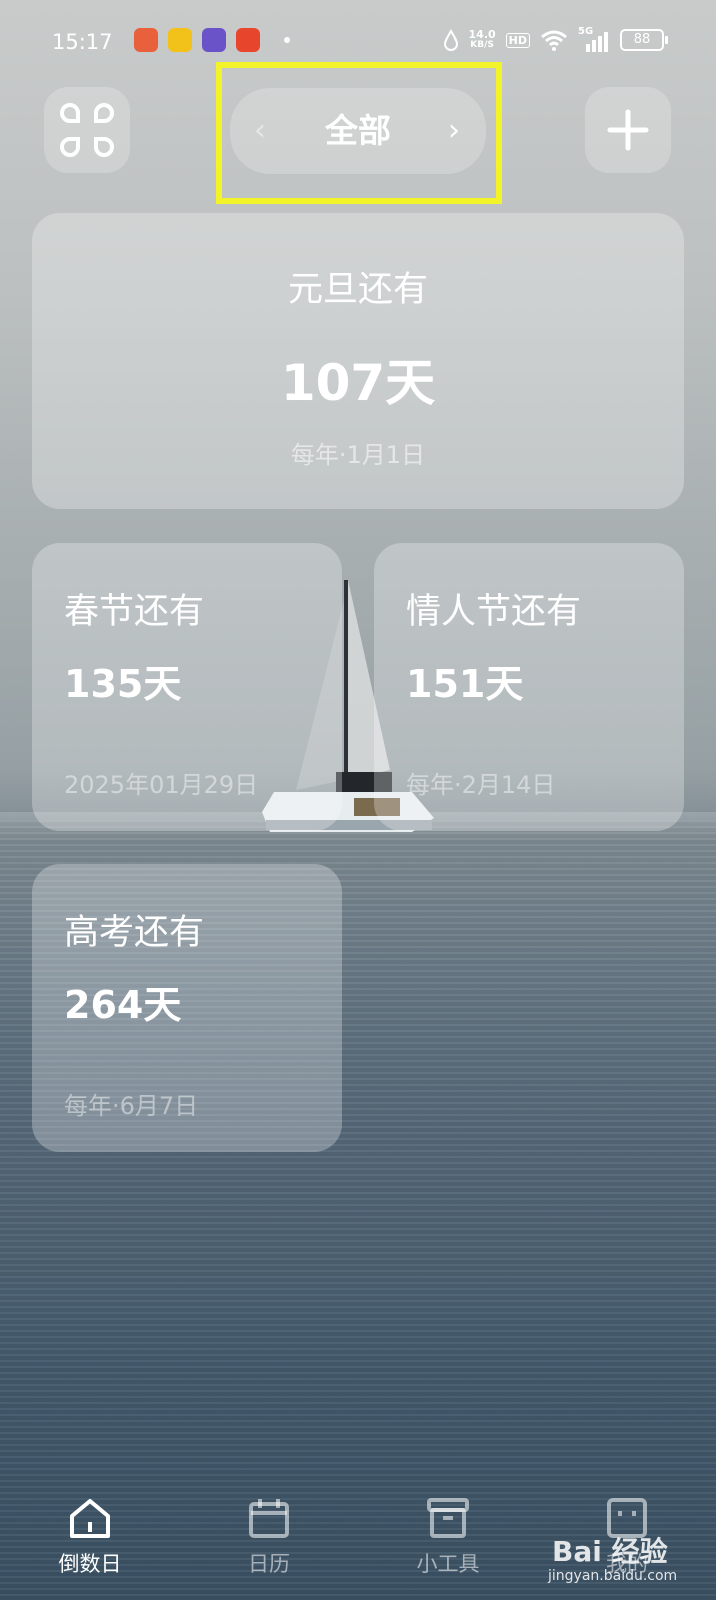 This screenshot has height=1600, width=716. Describe the element at coordinates (123, 1005) in the screenshot. I see `card-days: 264天` at that location.